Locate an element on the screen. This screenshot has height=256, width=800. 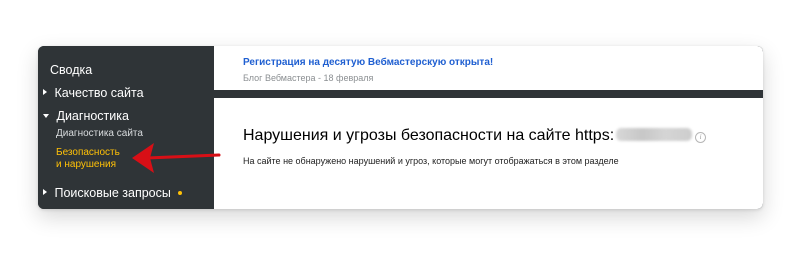
sidebar-subitem-site-diagnostics-label: Диагностика сайта is located at coordinates (99, 133).